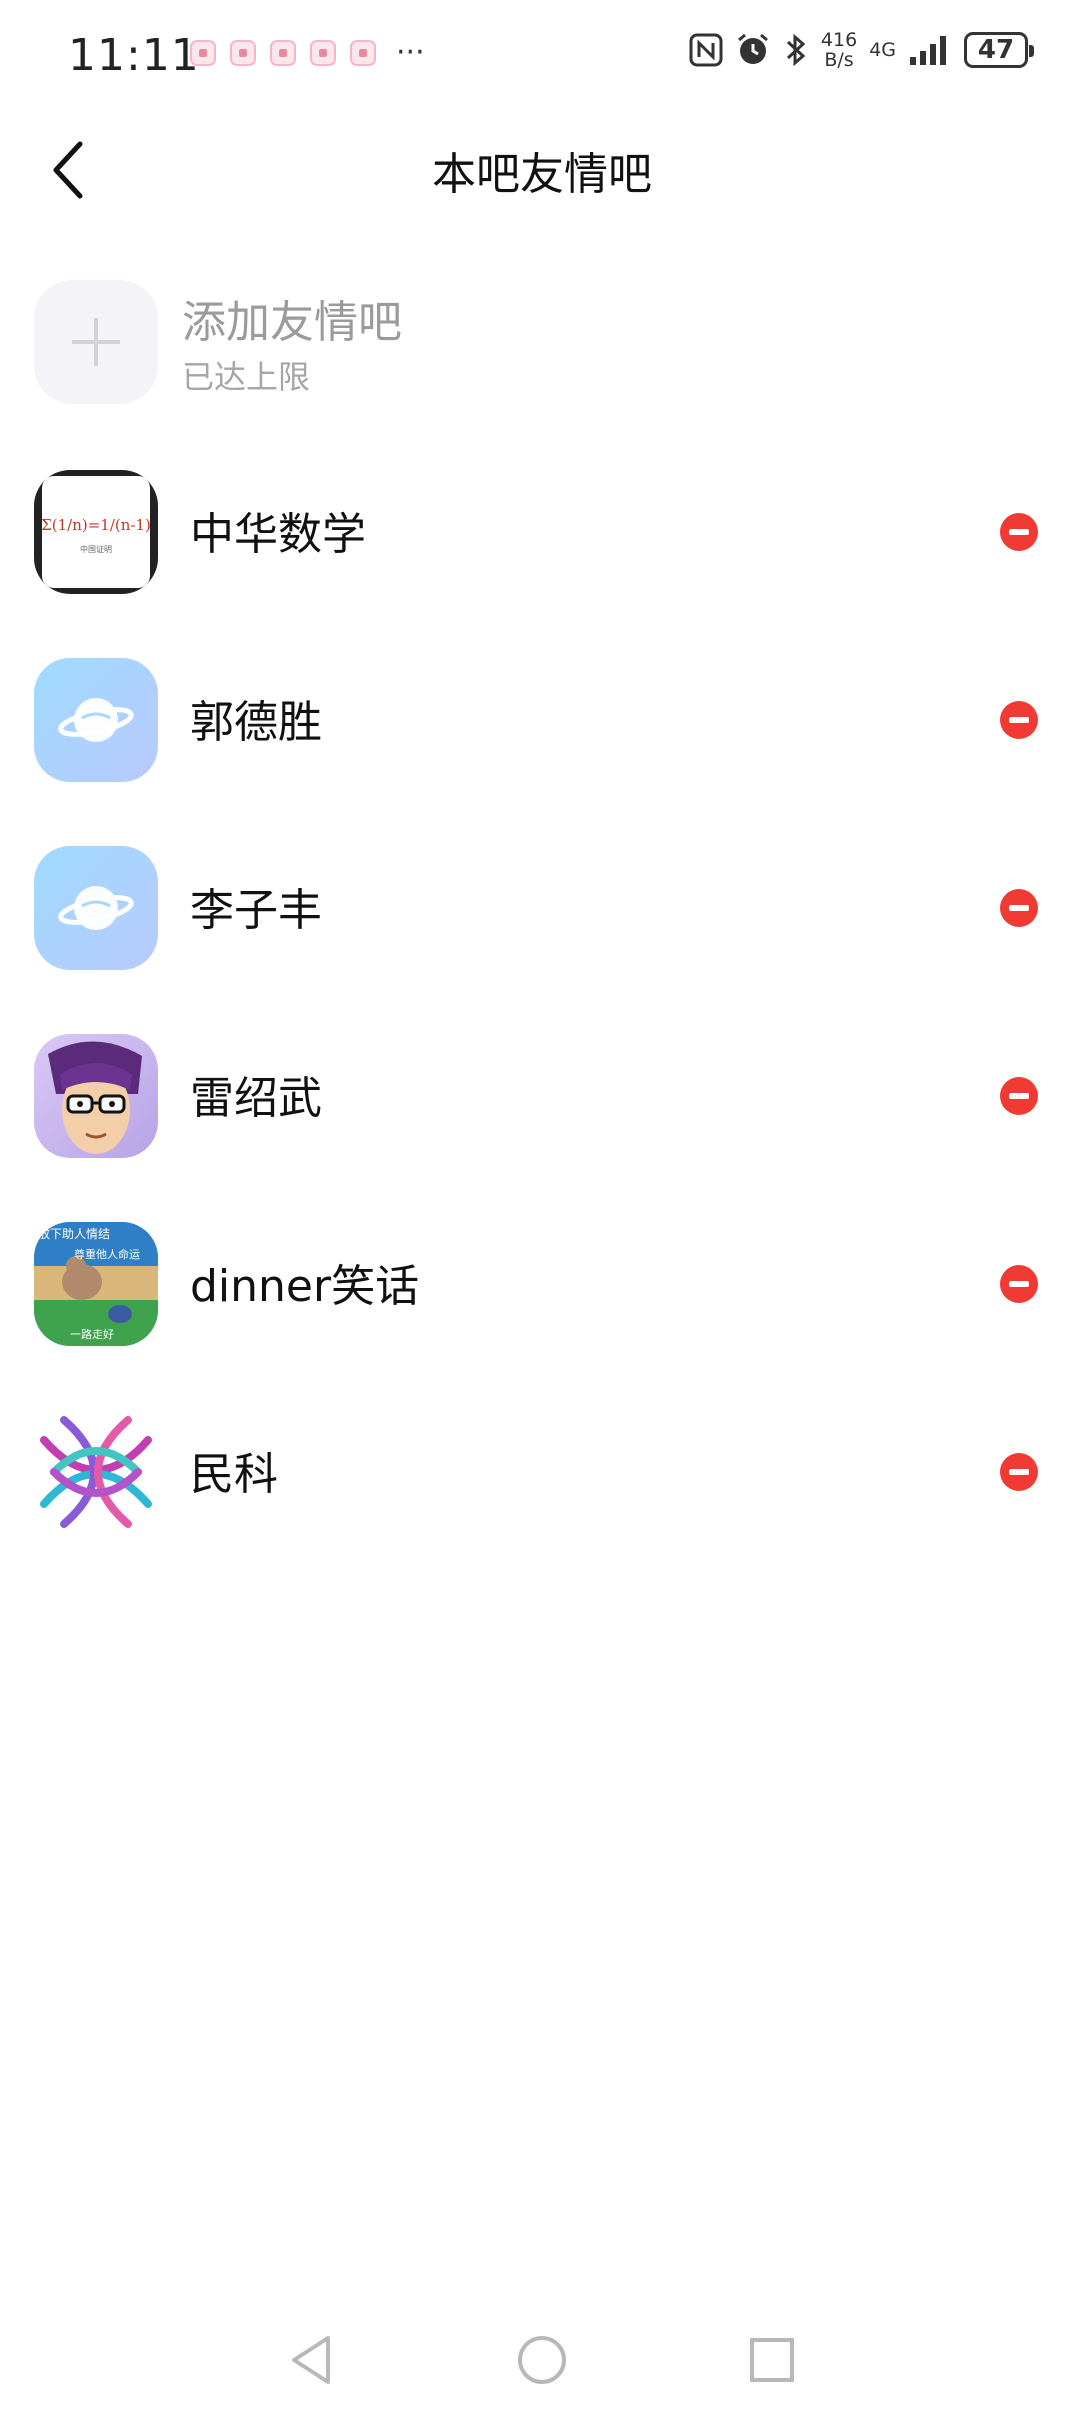 The height and width of the screenshot is (2412, 1084). Describe the element at coordinates (542, 552) in the screenshot. I see `list-item: Σ(1/n)=1/(n-1) 中国证明 中华数学` at that location.